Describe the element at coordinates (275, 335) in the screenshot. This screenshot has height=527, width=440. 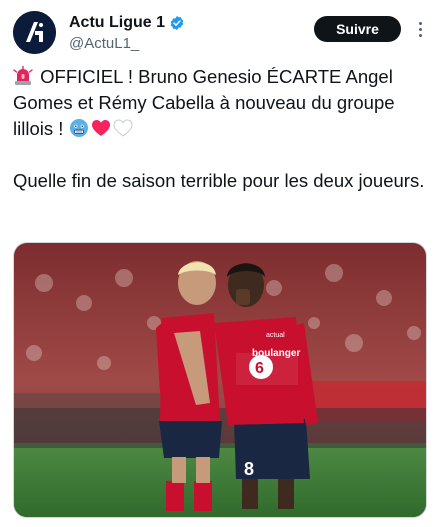
I see `sponsor-sub-text: actual` at that location.